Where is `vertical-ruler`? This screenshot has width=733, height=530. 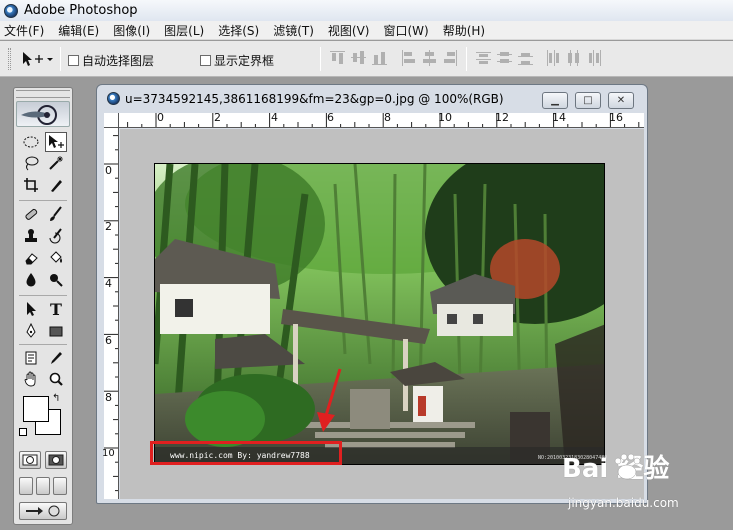 vertical-ruler is located at coordinates (111, 313).